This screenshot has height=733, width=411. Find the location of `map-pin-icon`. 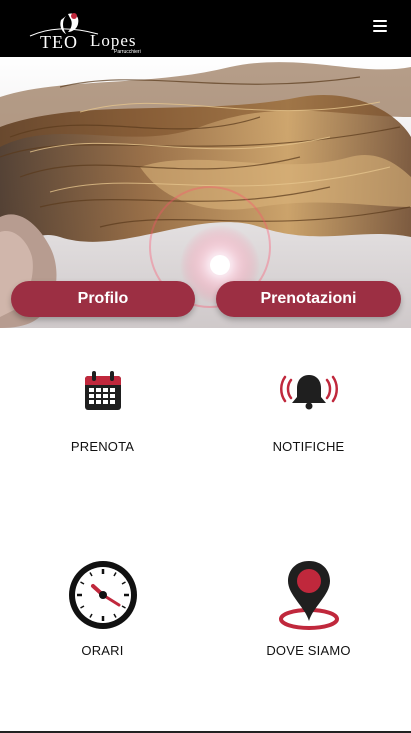

map-pin-icon is located at coordinates (308, 595).